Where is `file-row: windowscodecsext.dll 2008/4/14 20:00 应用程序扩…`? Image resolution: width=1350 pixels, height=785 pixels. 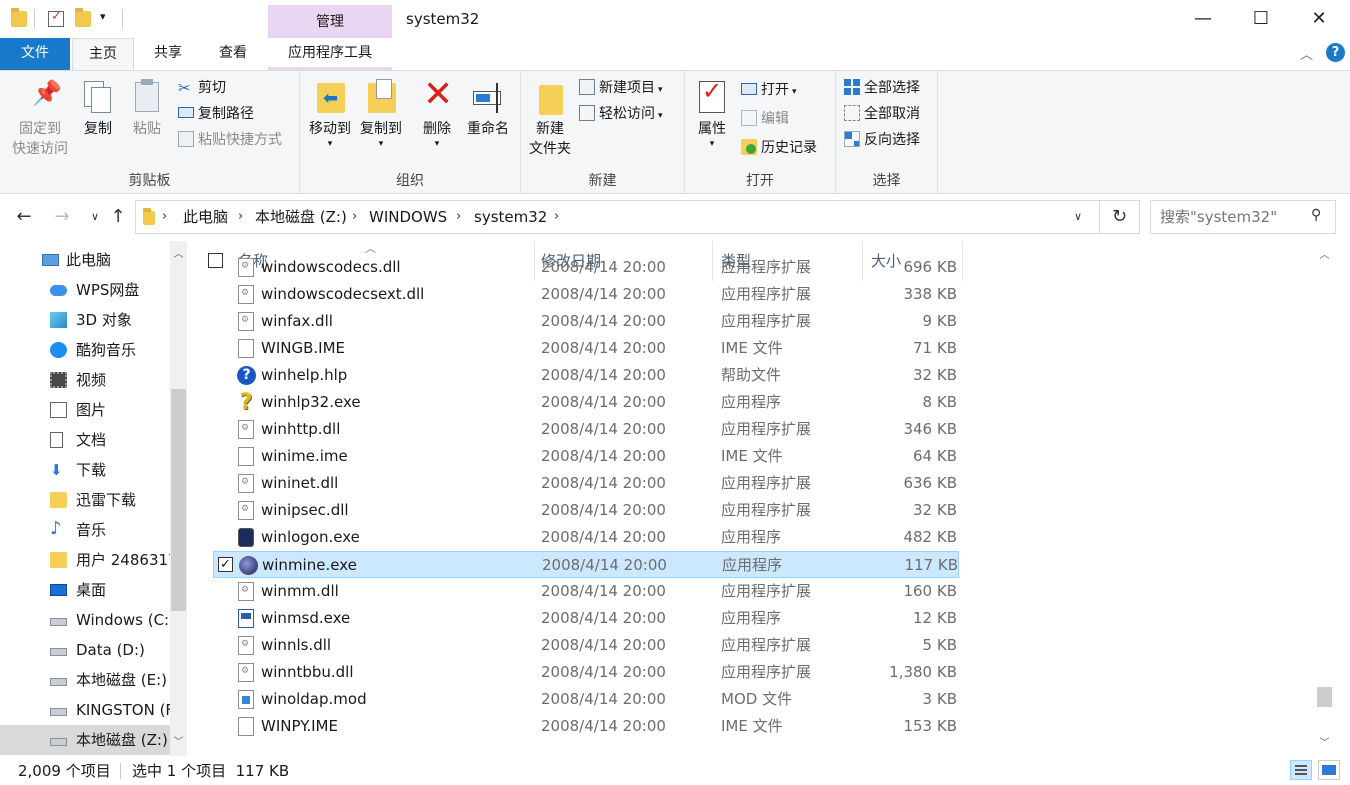 file-row: windowscodecsext.dll 2008/4/14 20:00 应用程序扩… is located at coordinates (586, 294).